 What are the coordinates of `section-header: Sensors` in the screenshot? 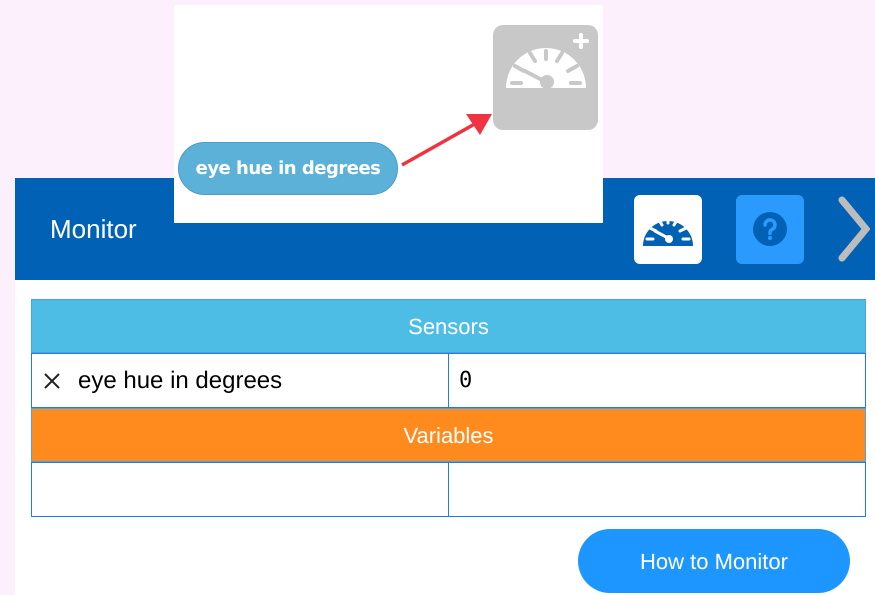 It's located at (448, 326).